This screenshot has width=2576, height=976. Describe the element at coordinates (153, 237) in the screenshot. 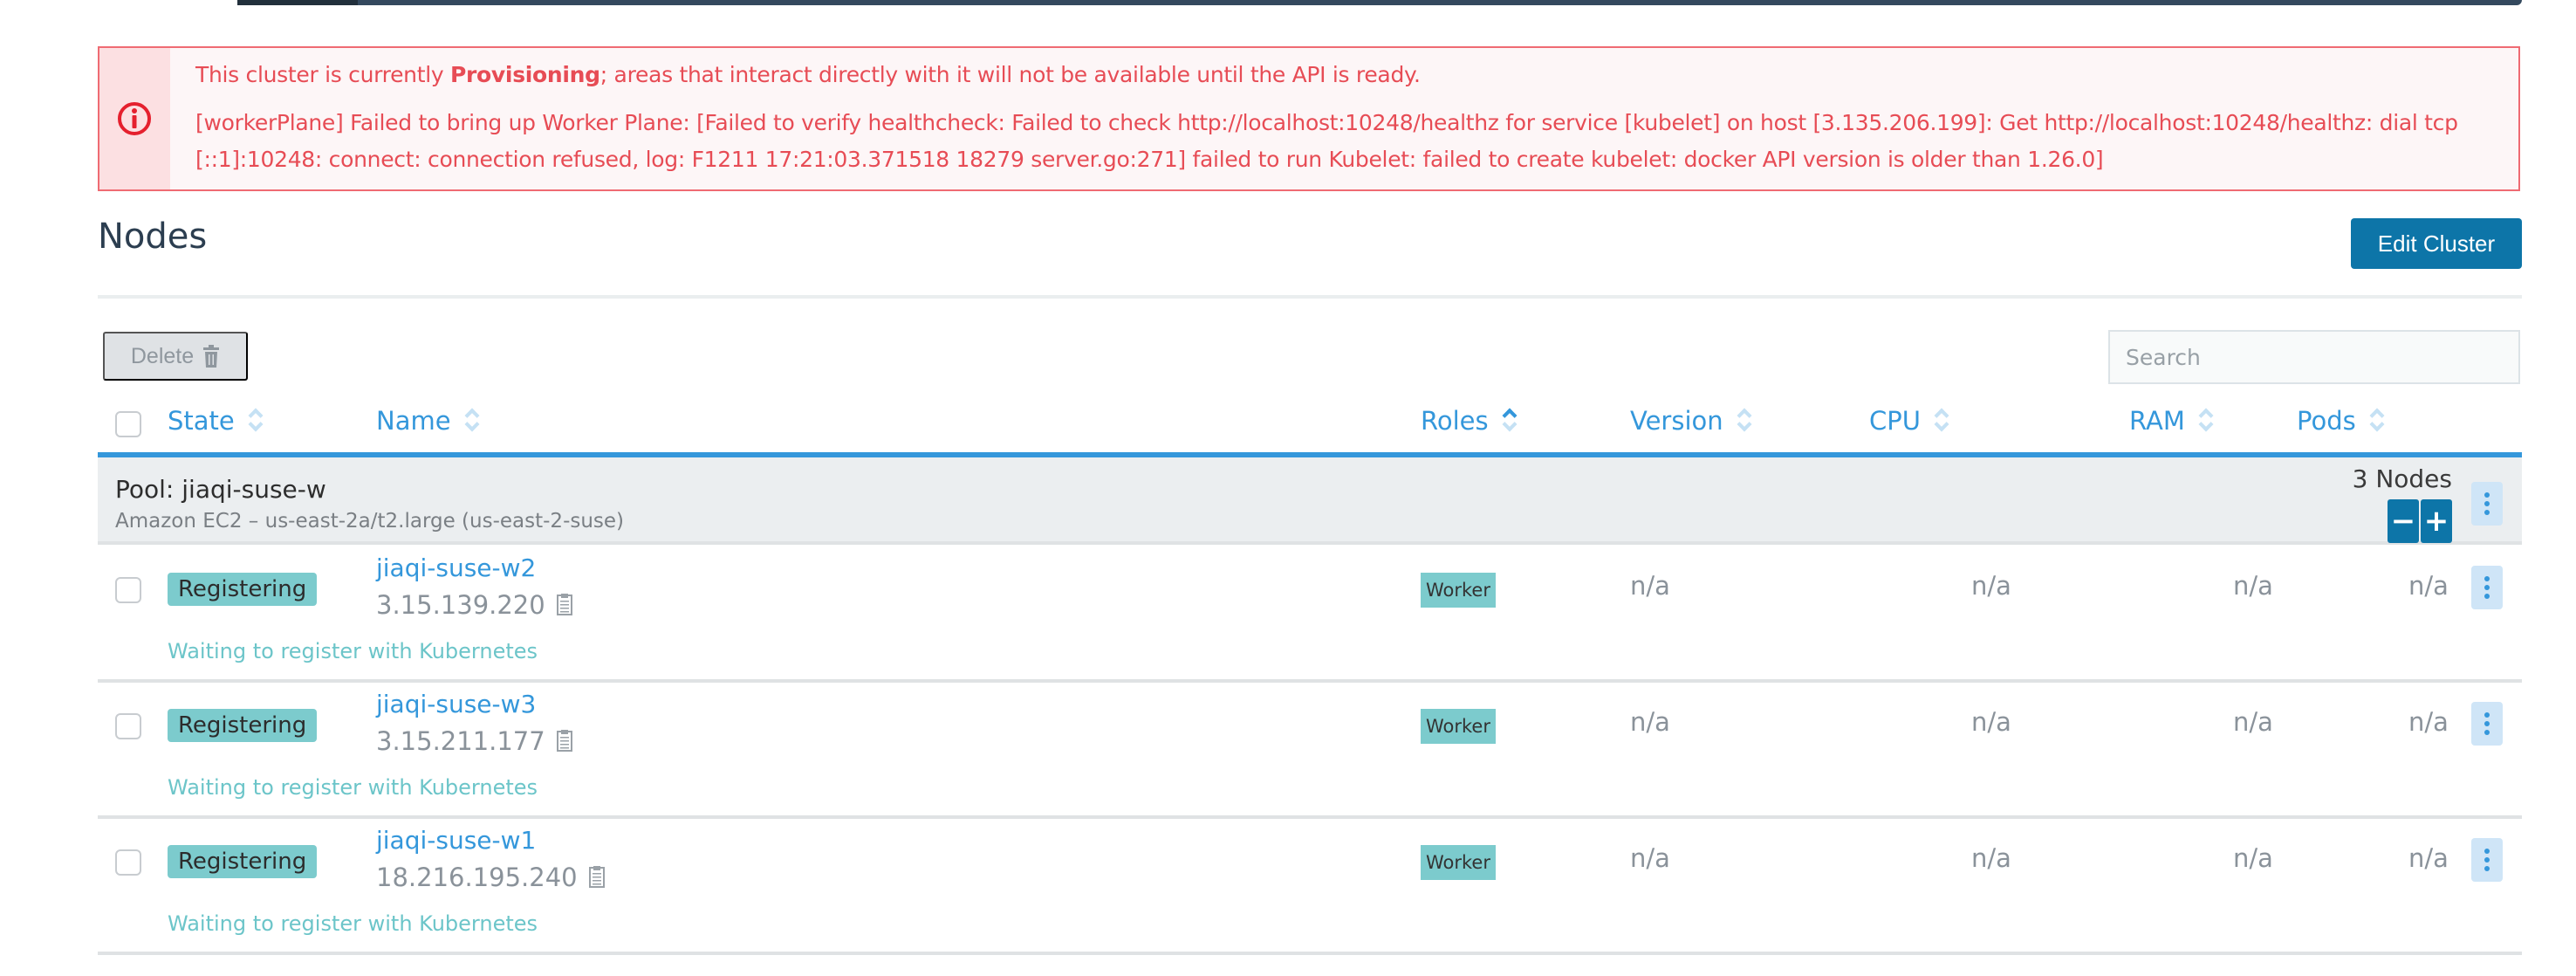

I see `page-title: Nodes` at that location.